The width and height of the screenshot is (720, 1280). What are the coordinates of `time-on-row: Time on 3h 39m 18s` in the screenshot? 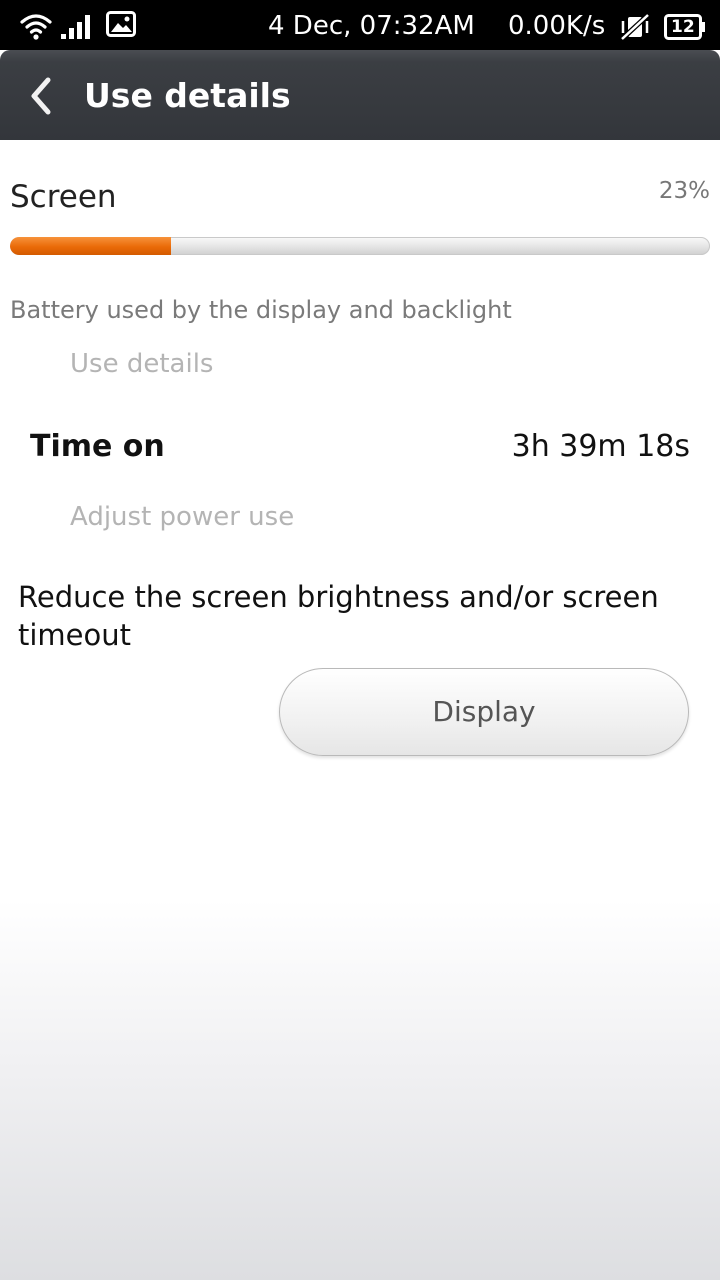 It's located at (360, 448).